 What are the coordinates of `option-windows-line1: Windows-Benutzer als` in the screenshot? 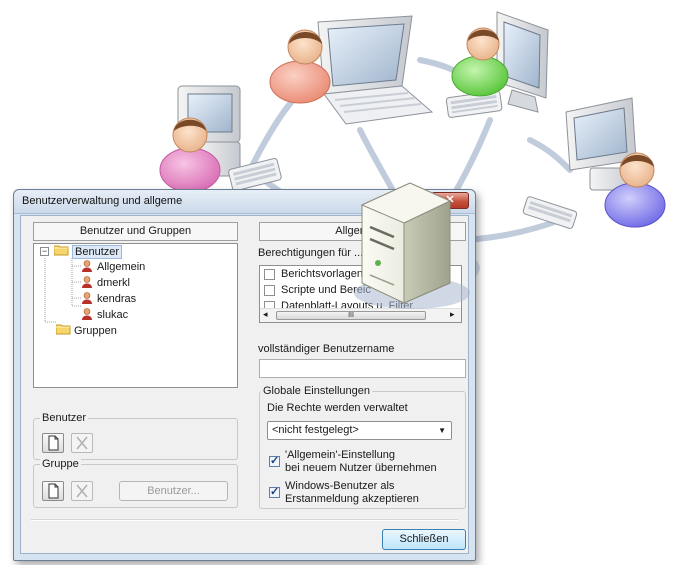 It's located at (340, 486).